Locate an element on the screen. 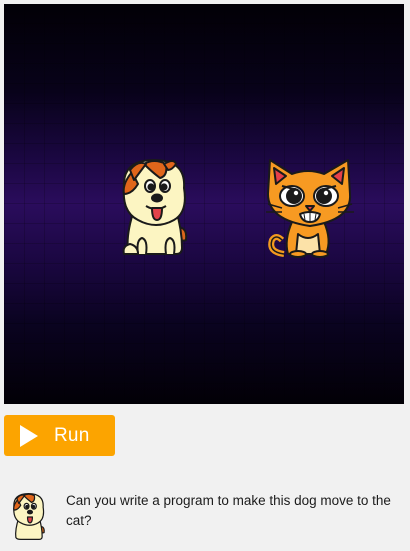 Image resolution: width=410 pixels, height=551 pixels. play-icon is located at coordinates (29, 435).